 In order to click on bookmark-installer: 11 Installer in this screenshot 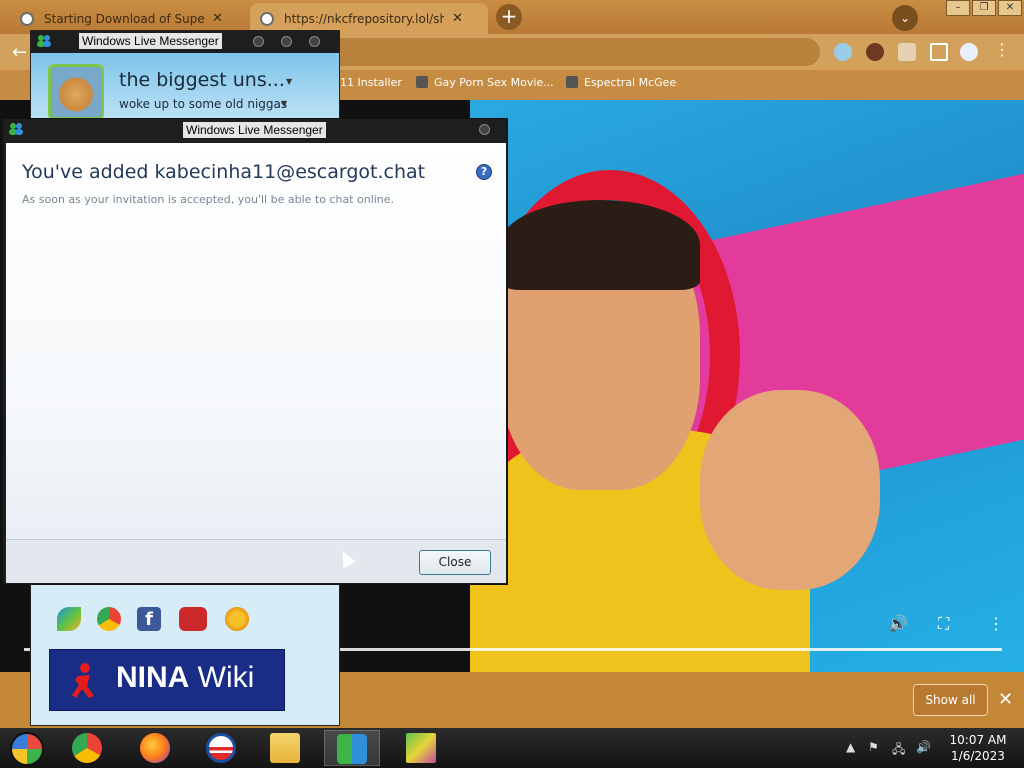, I will do `click(371, 82)`.